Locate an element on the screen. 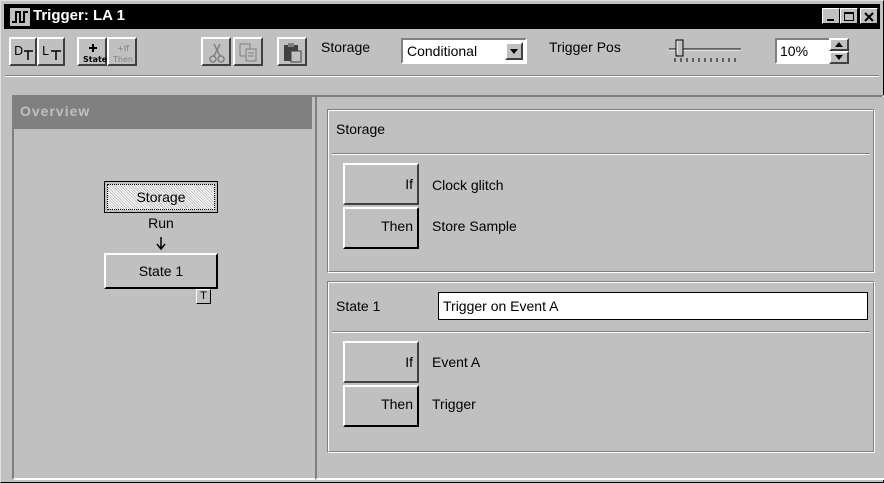 The height and width of the screenshot is (483, 884). storage-then-button: Then is located at coordinates (381, 228).